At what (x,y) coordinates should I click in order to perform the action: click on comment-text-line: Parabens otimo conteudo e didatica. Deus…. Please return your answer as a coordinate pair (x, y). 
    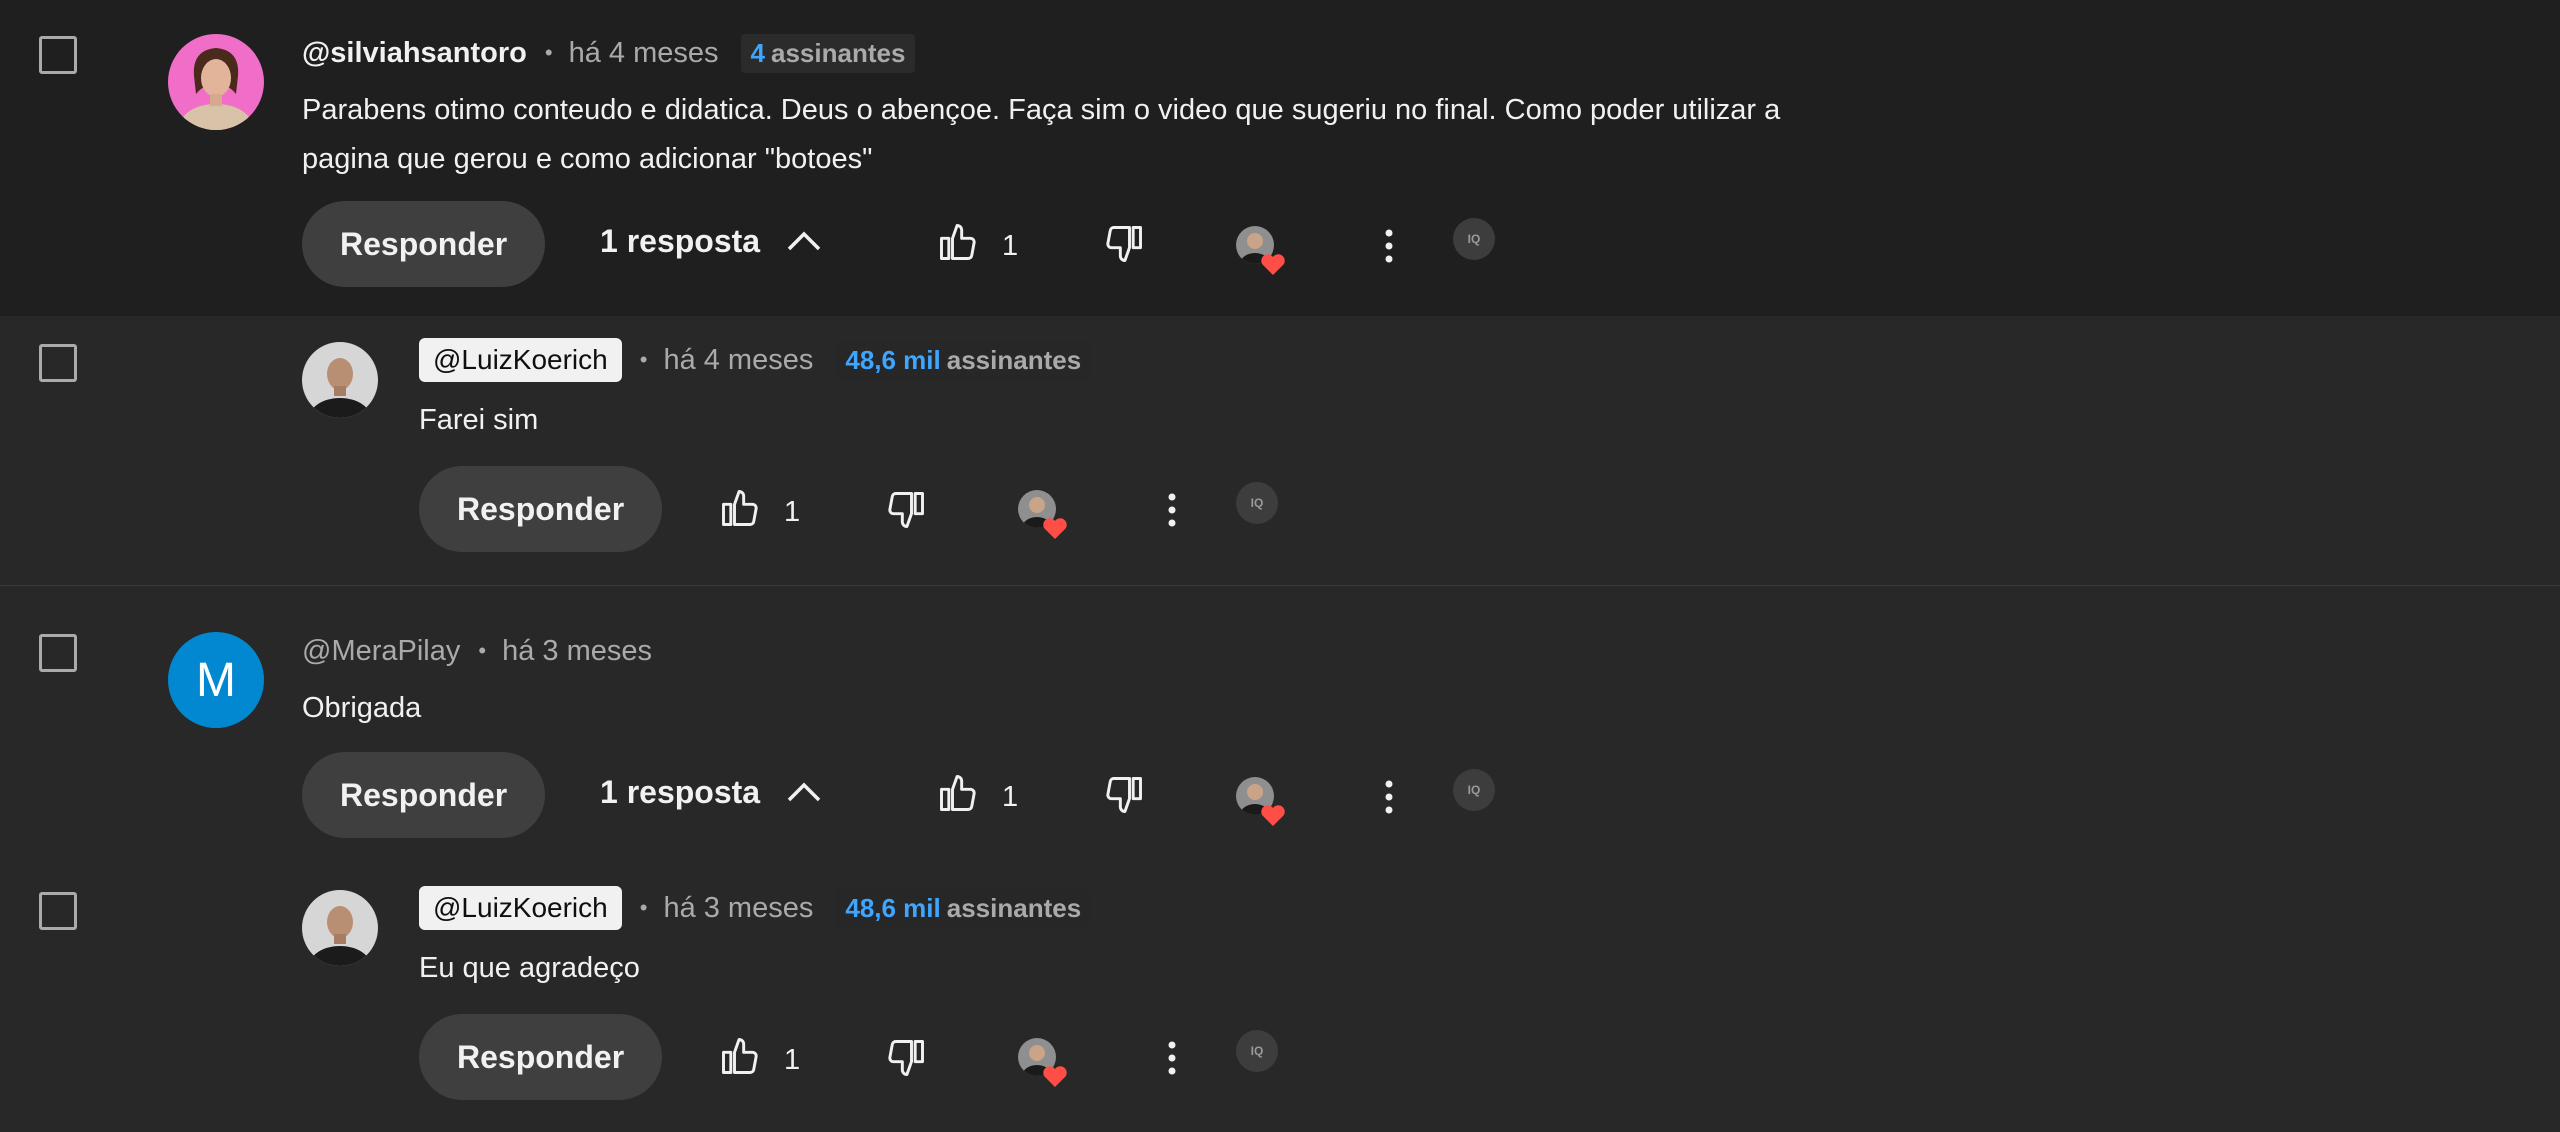
    Looking at the image, I should click on (1041, 110).